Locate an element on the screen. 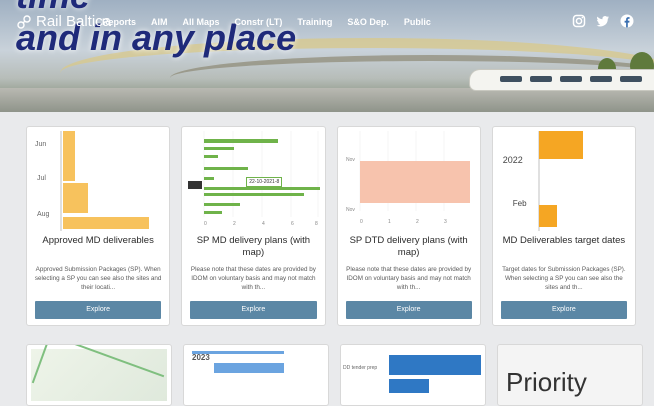 The image size is (654, 406). svg-text: 3 is located at coordinates (445, 222).